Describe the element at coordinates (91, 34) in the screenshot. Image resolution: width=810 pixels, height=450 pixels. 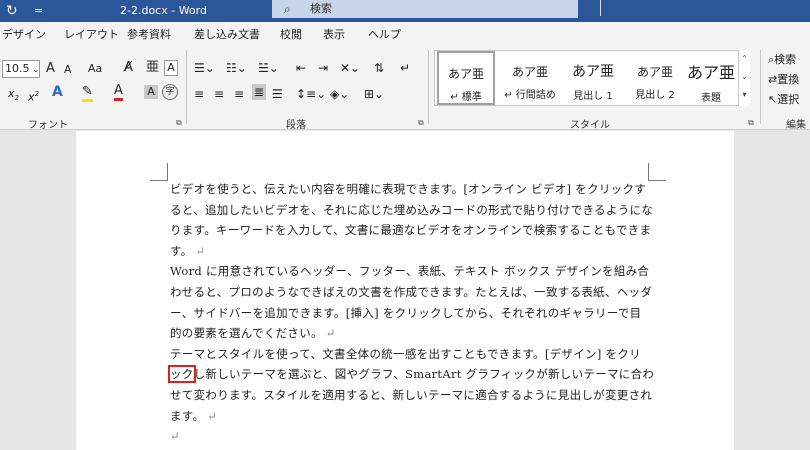
I see `tab-layout: レイアウト` at that location.